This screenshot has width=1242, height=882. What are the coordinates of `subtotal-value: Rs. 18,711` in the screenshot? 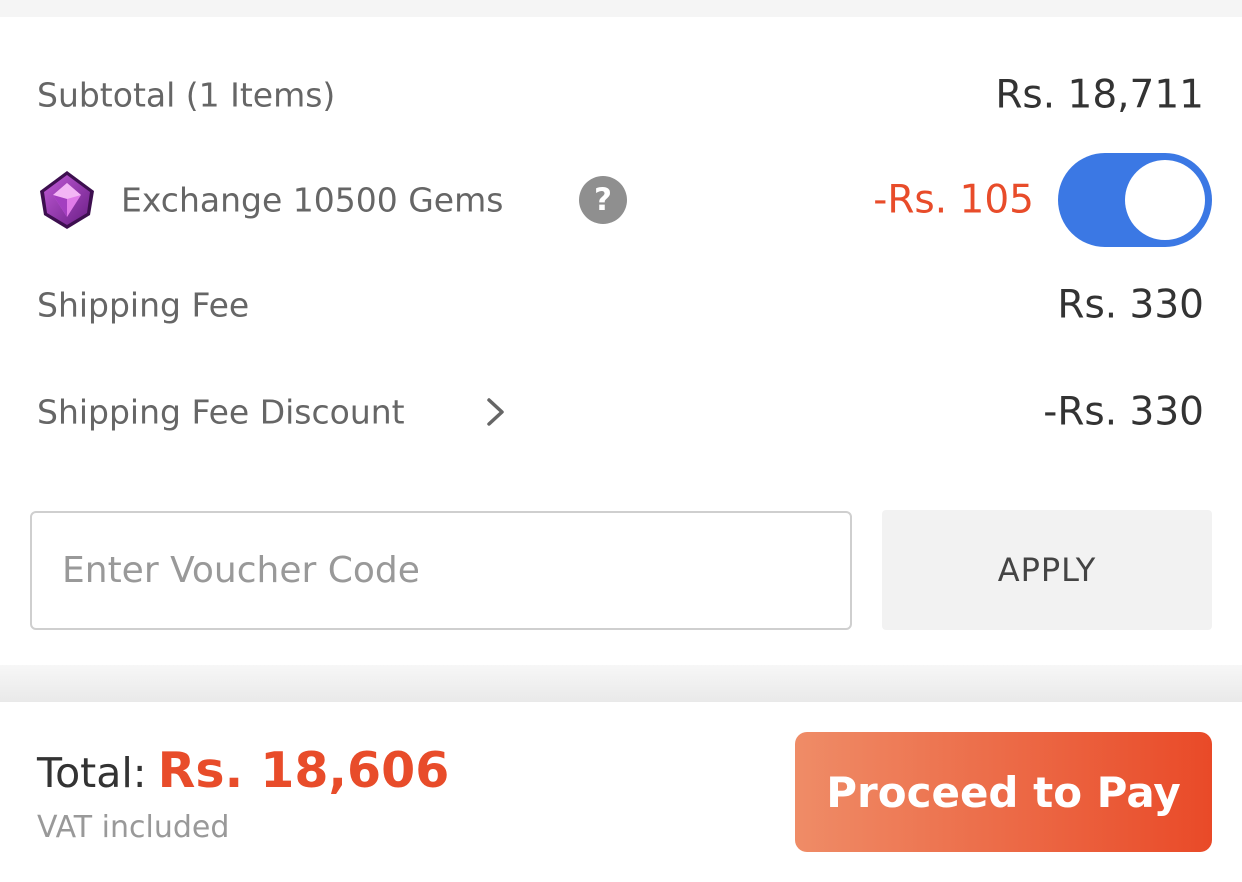 It's located at (1099, 95).